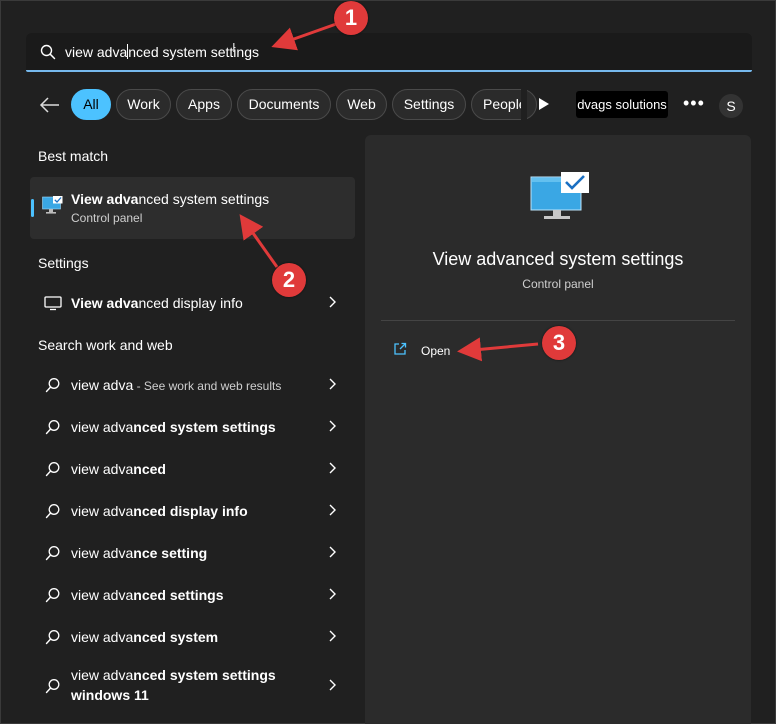  I want to click on web-result-item: view advanced system settings windows 11, so click(192, 686).